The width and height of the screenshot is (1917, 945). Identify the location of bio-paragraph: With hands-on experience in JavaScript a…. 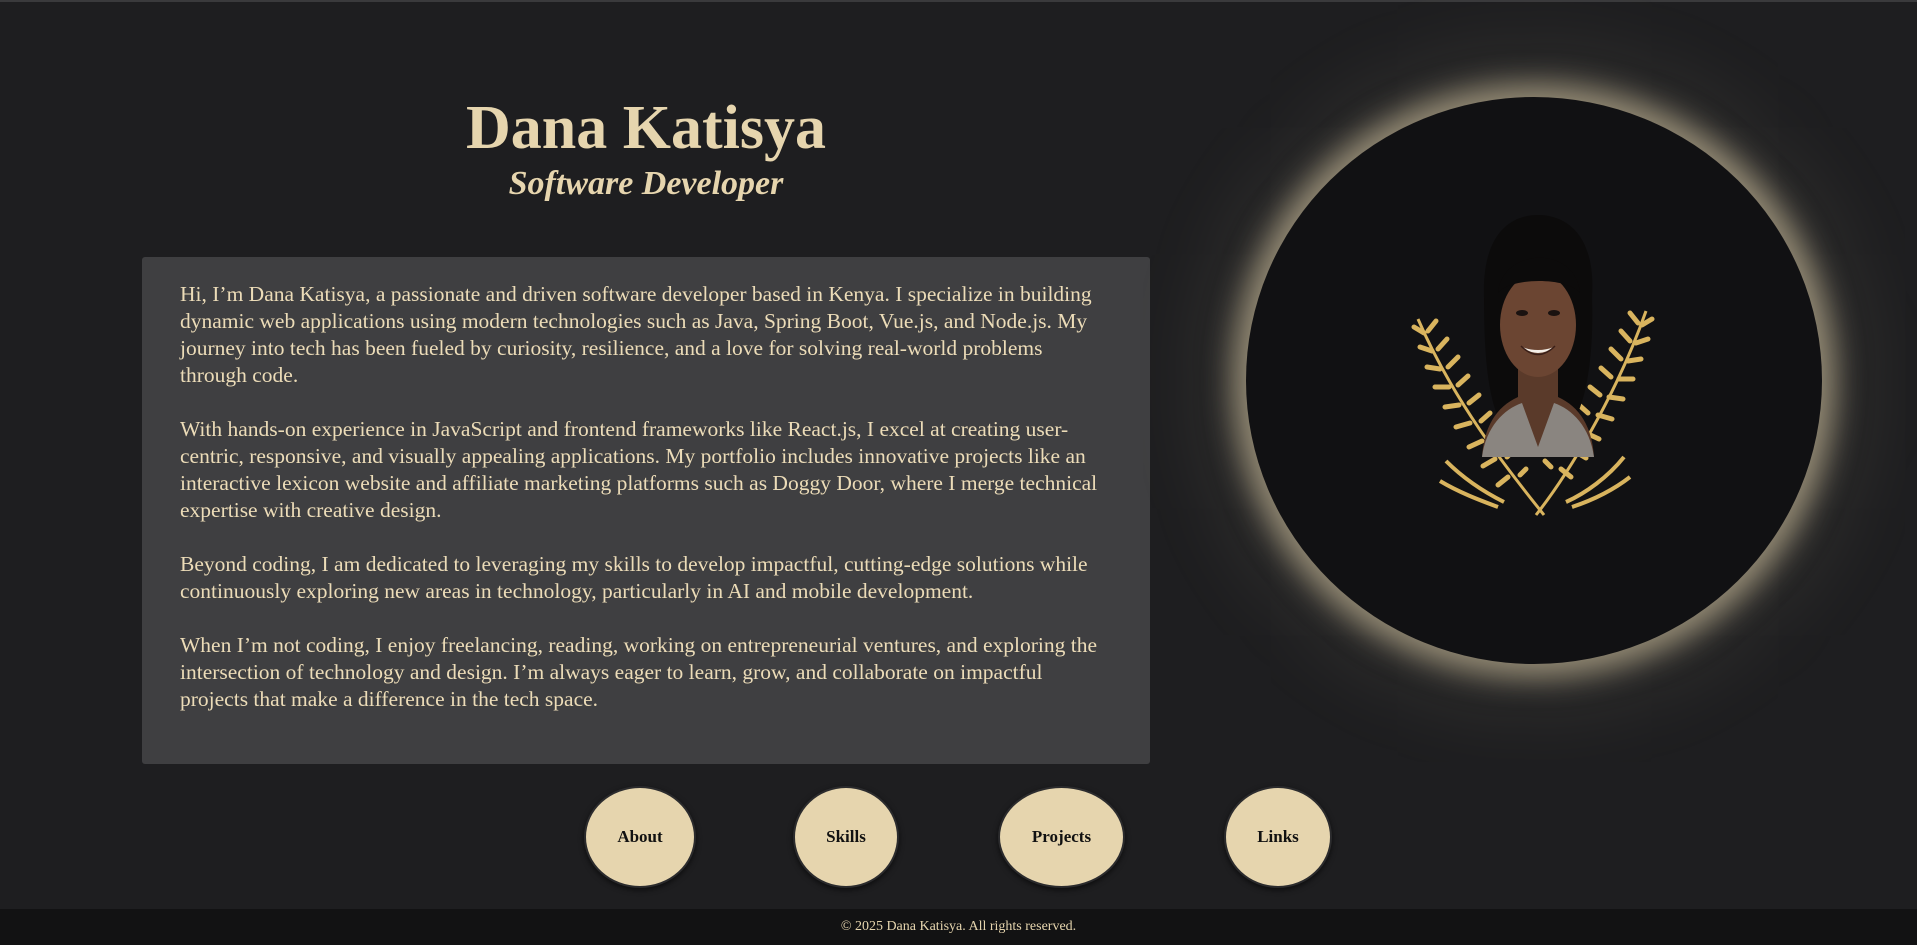
(639, 469).